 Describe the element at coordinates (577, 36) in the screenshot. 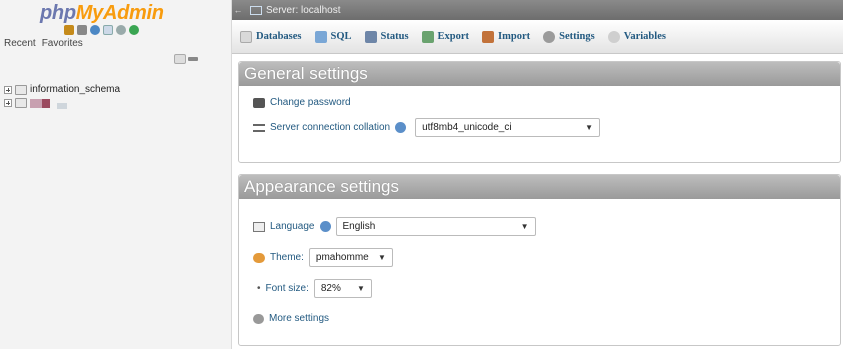

I see `tab-label: Settings` at that location.